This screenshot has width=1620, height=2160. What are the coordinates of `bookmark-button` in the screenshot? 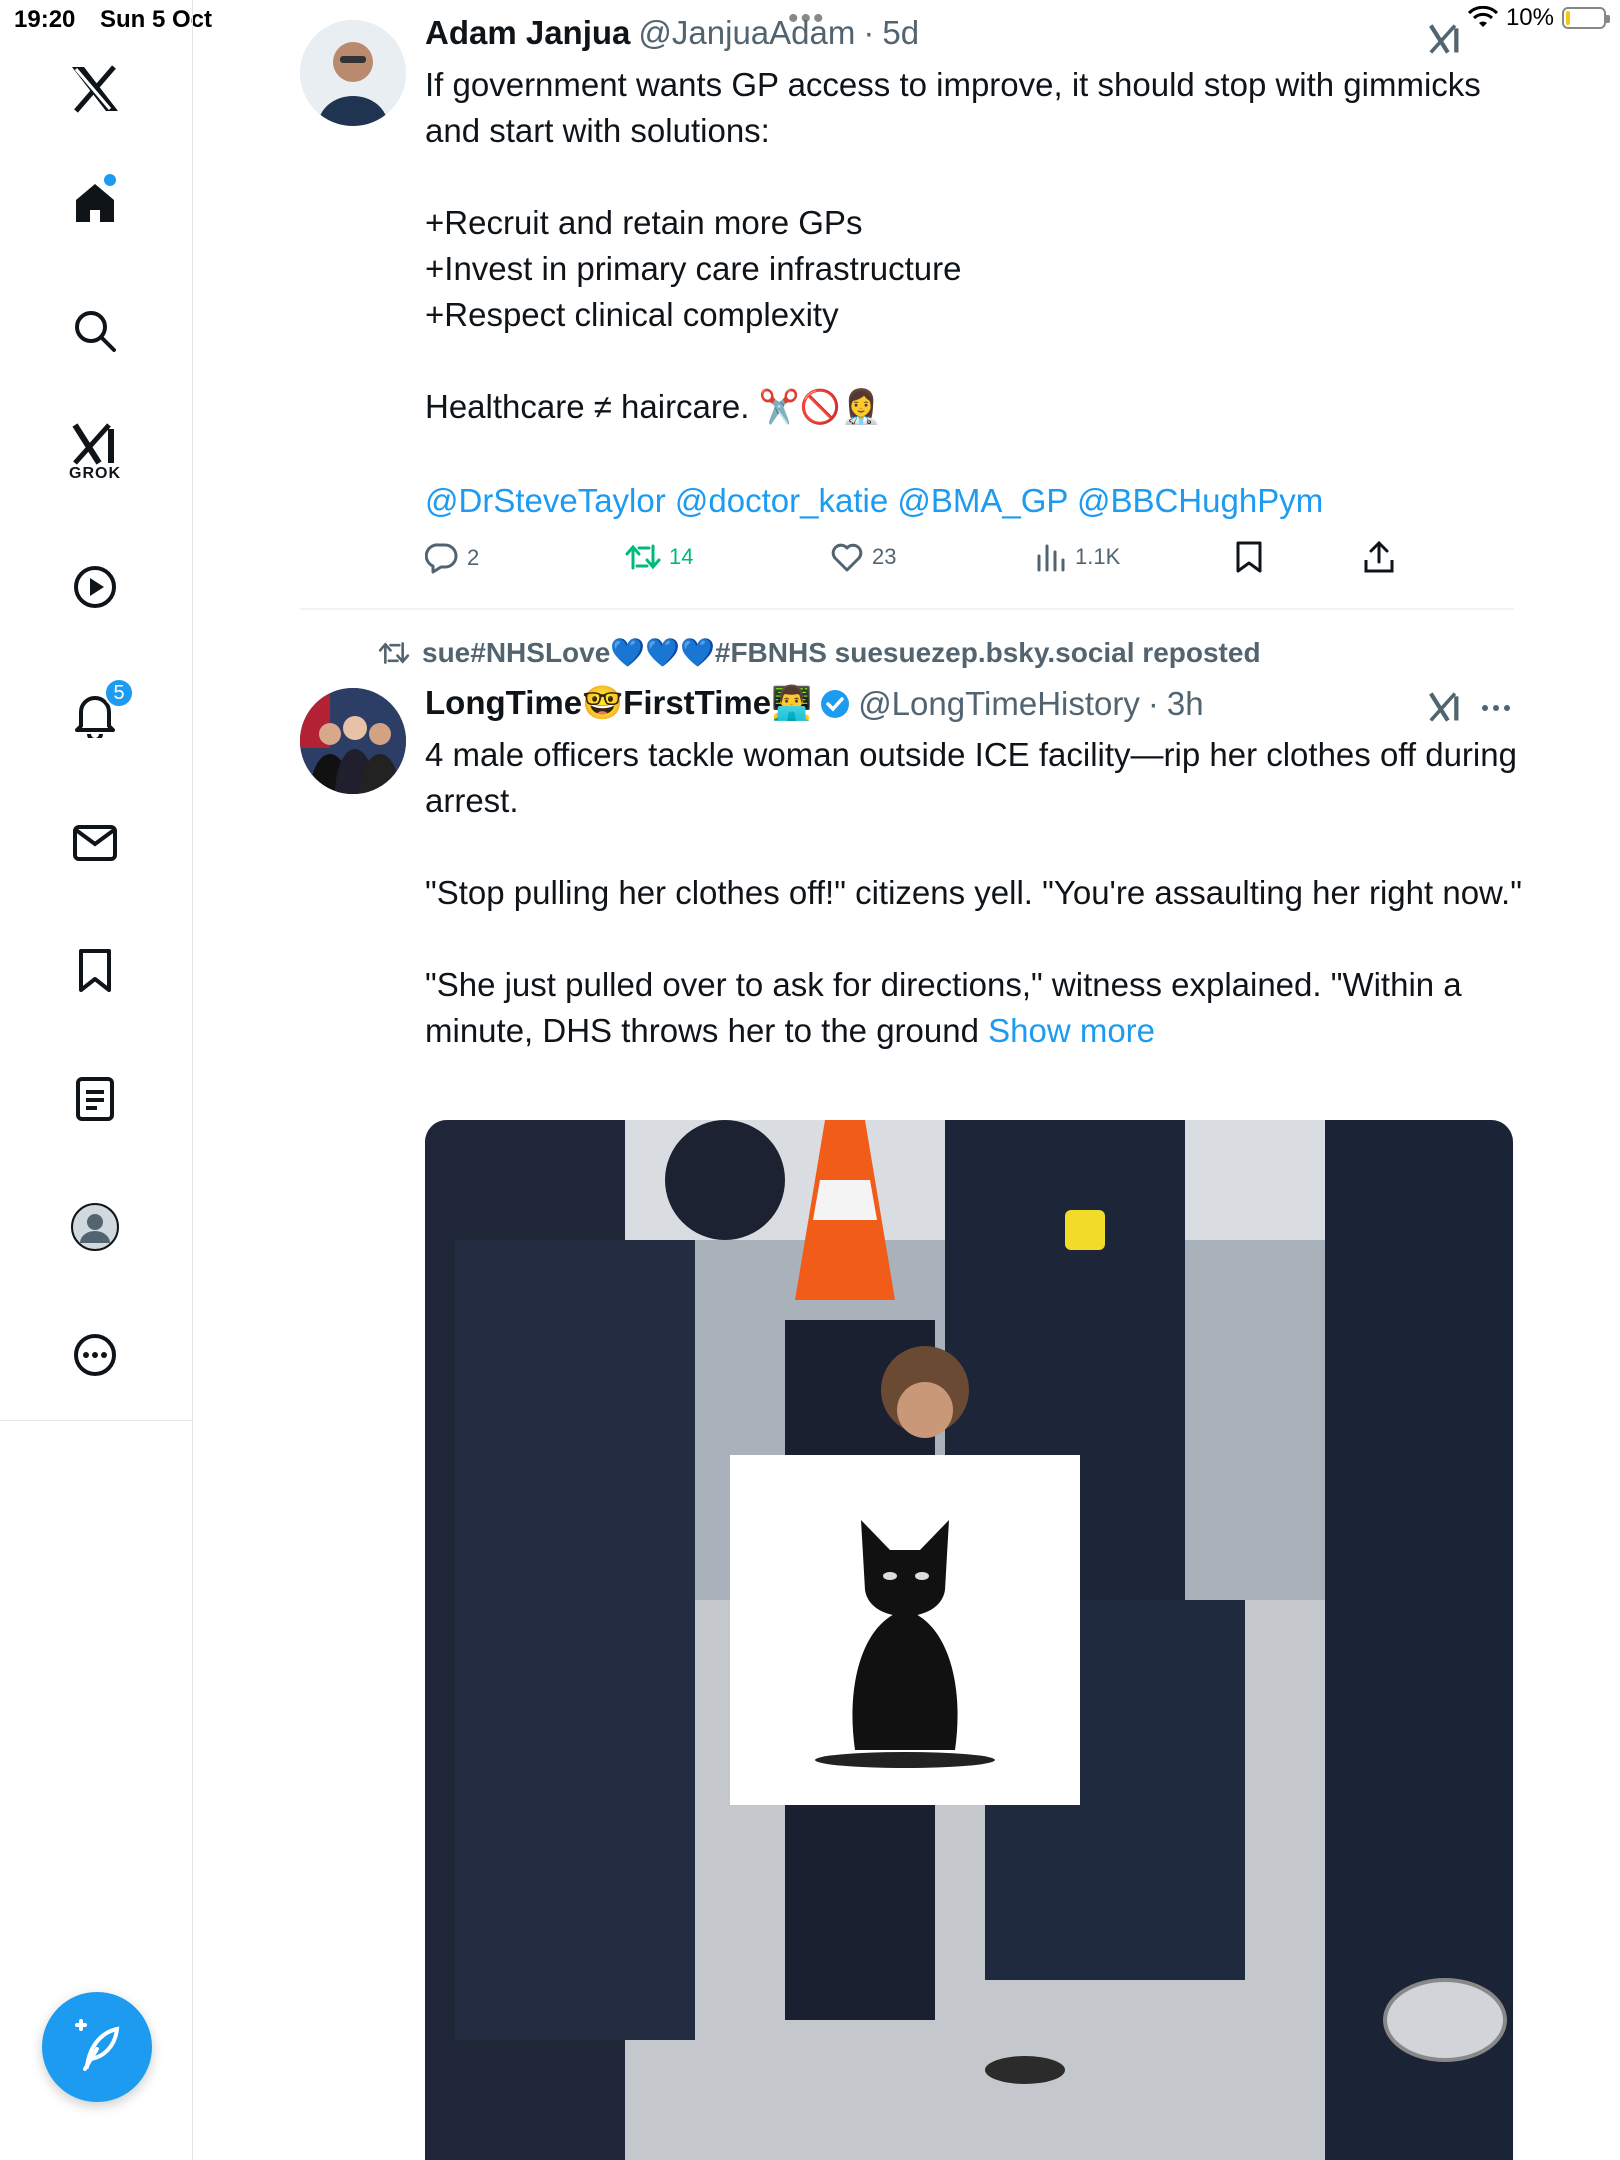 It's located at (1249, 557).